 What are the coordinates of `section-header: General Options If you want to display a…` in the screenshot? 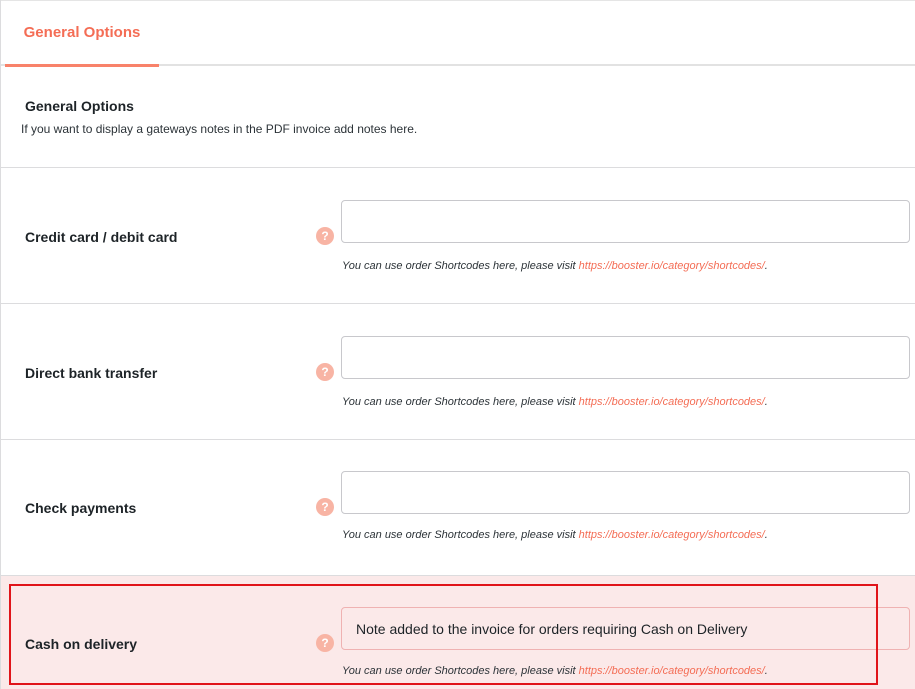 It's located at (458, 117).